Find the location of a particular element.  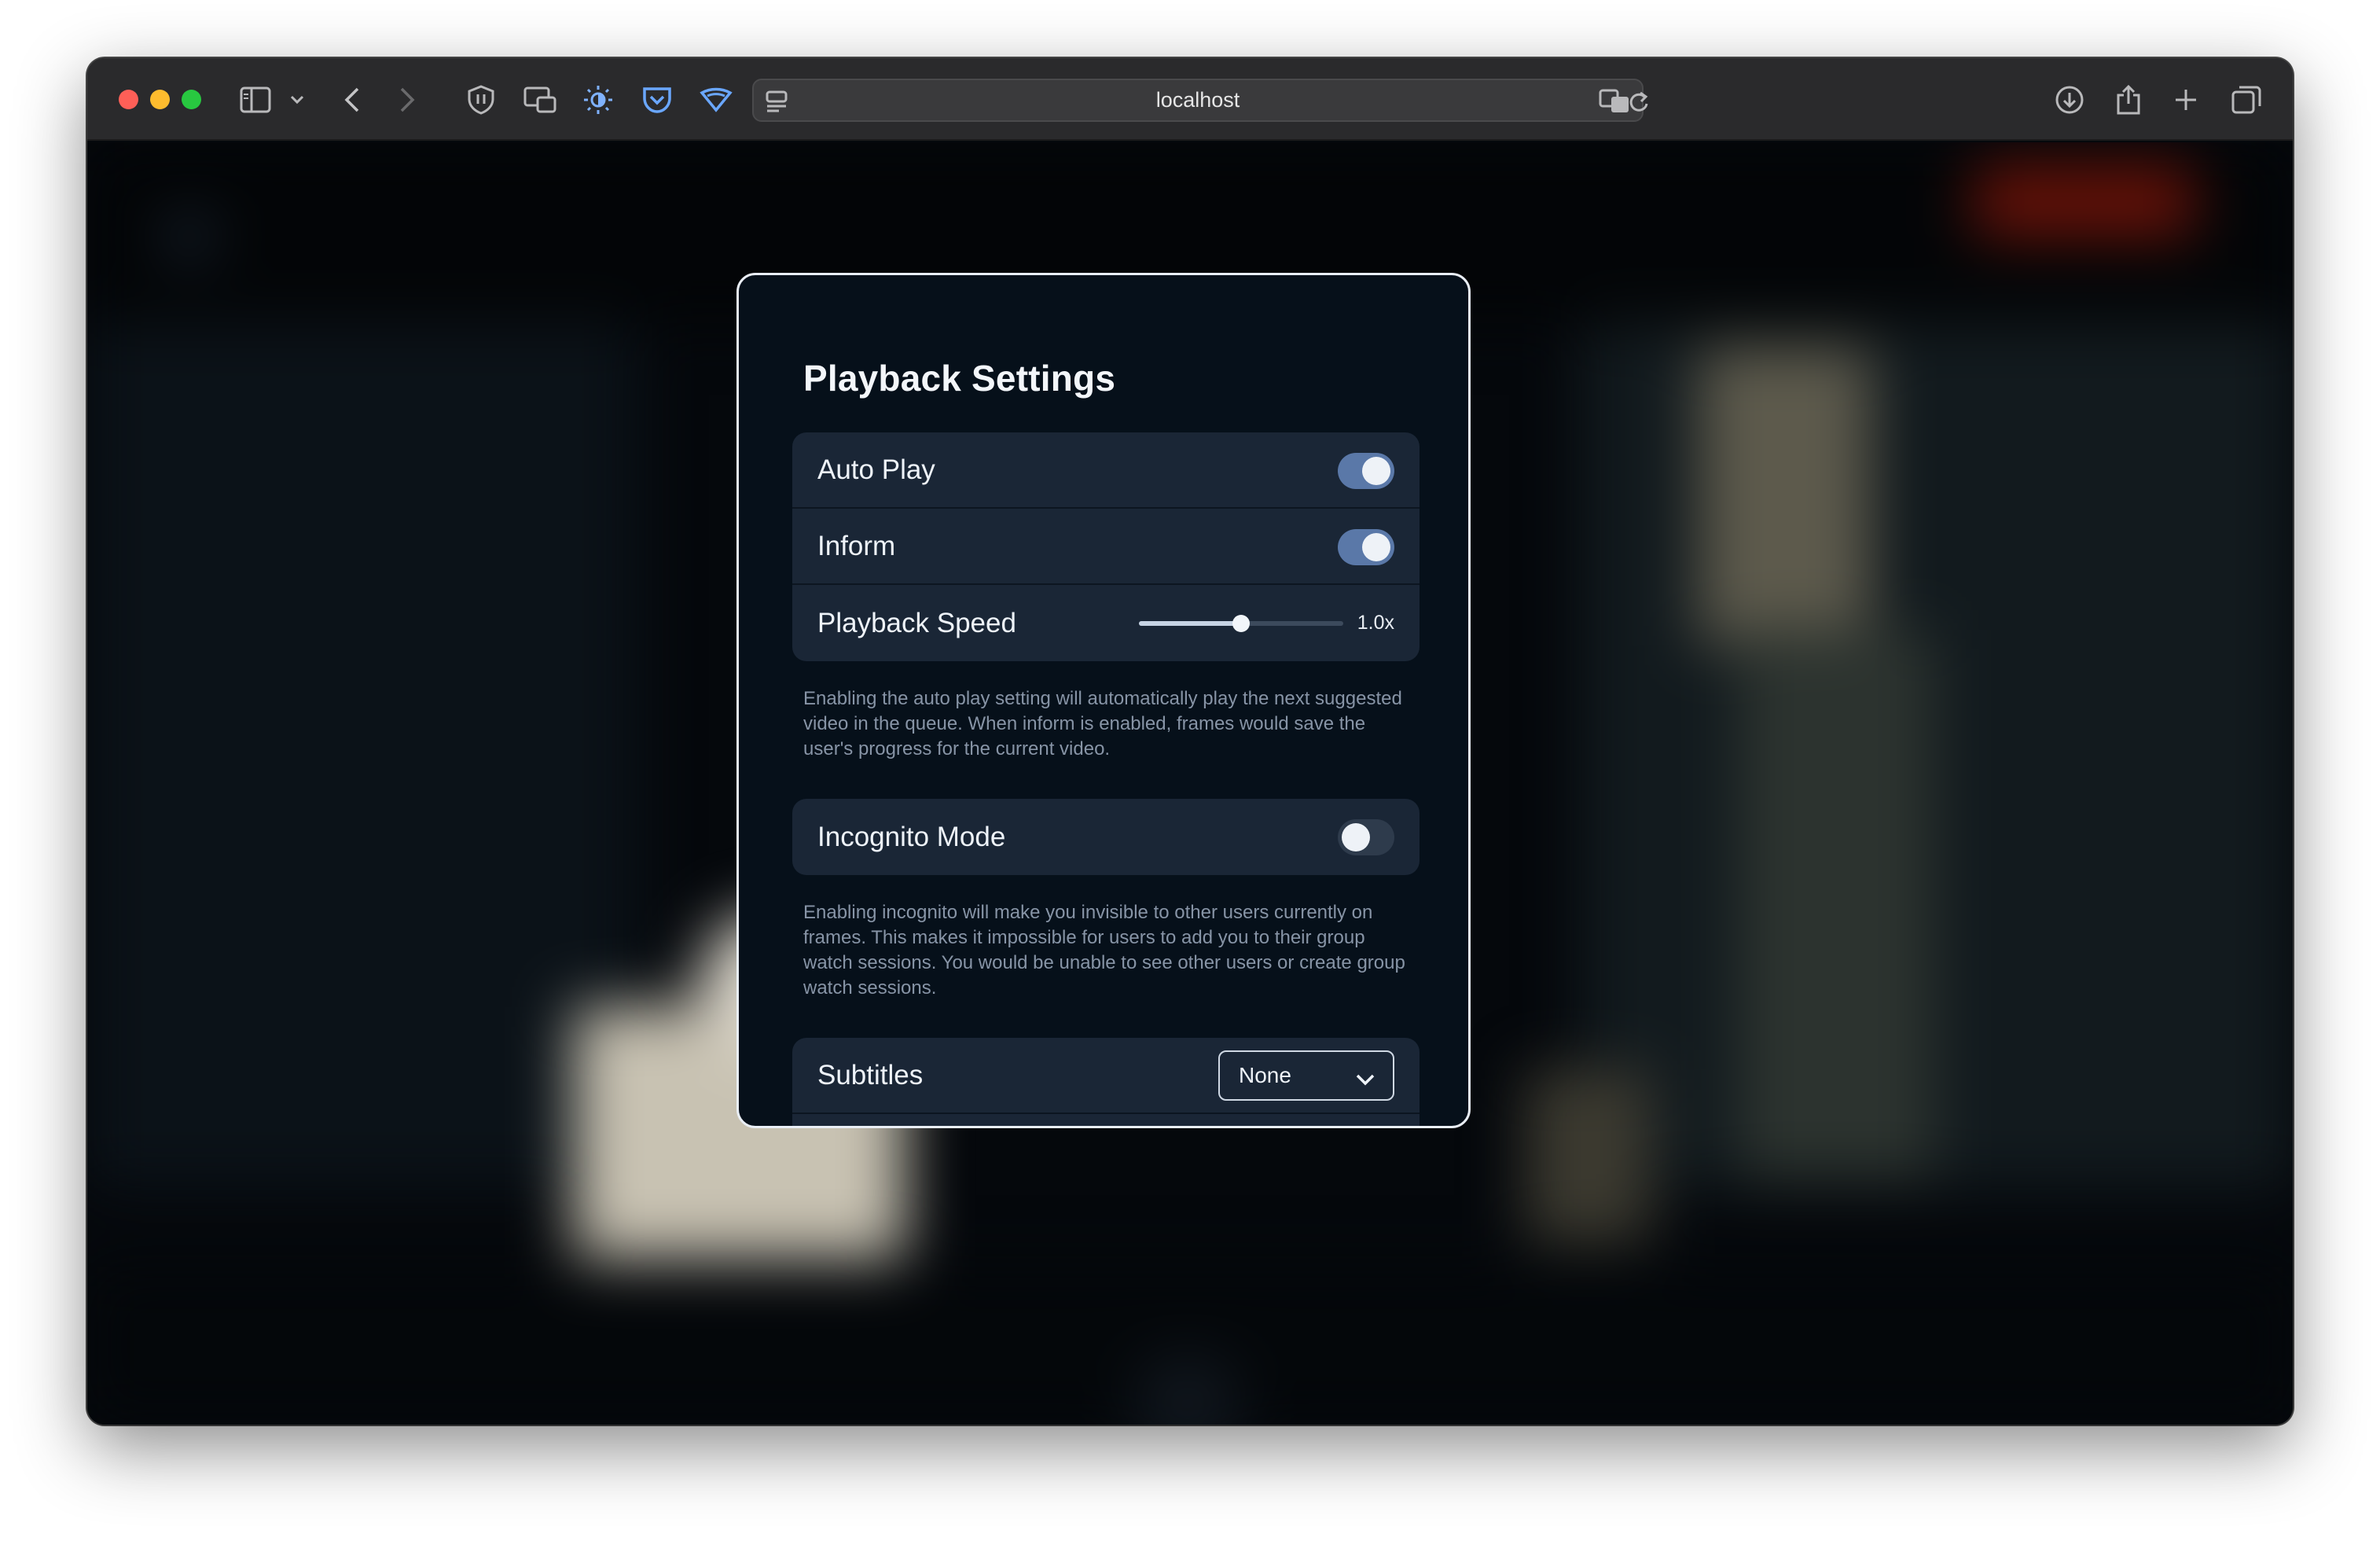

translate-icon is located at coordinates (1614, 101).